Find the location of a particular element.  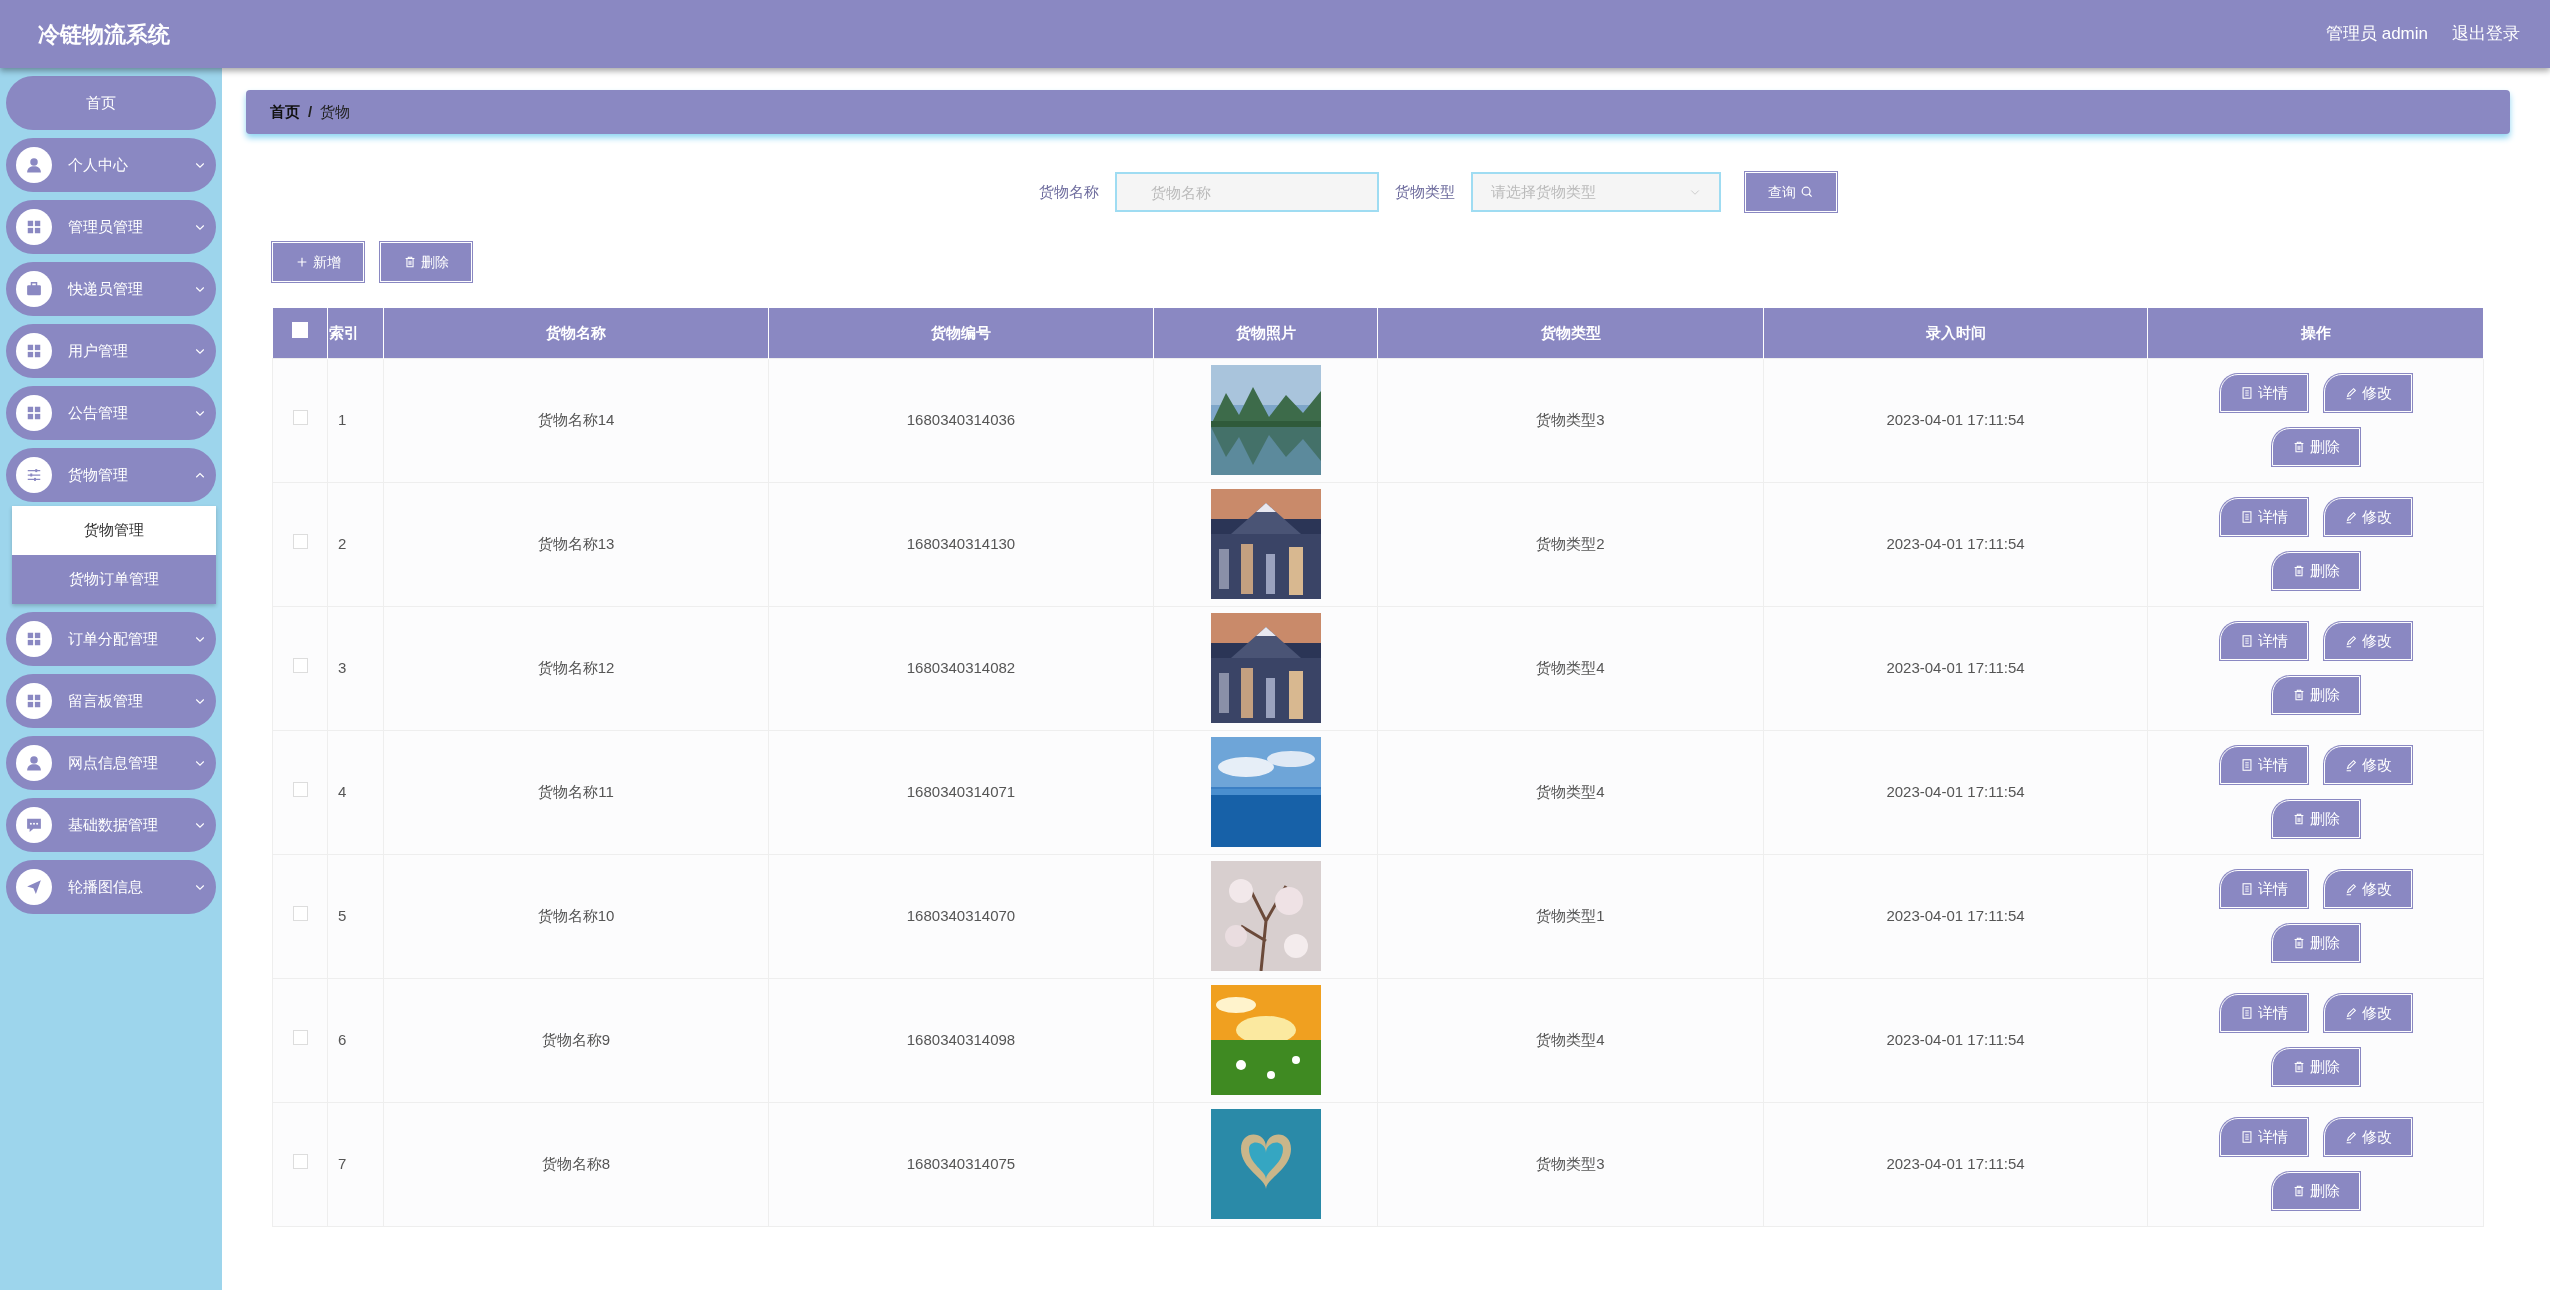

sidebar-item: 公告管理 is located at coordinates (111, 413).